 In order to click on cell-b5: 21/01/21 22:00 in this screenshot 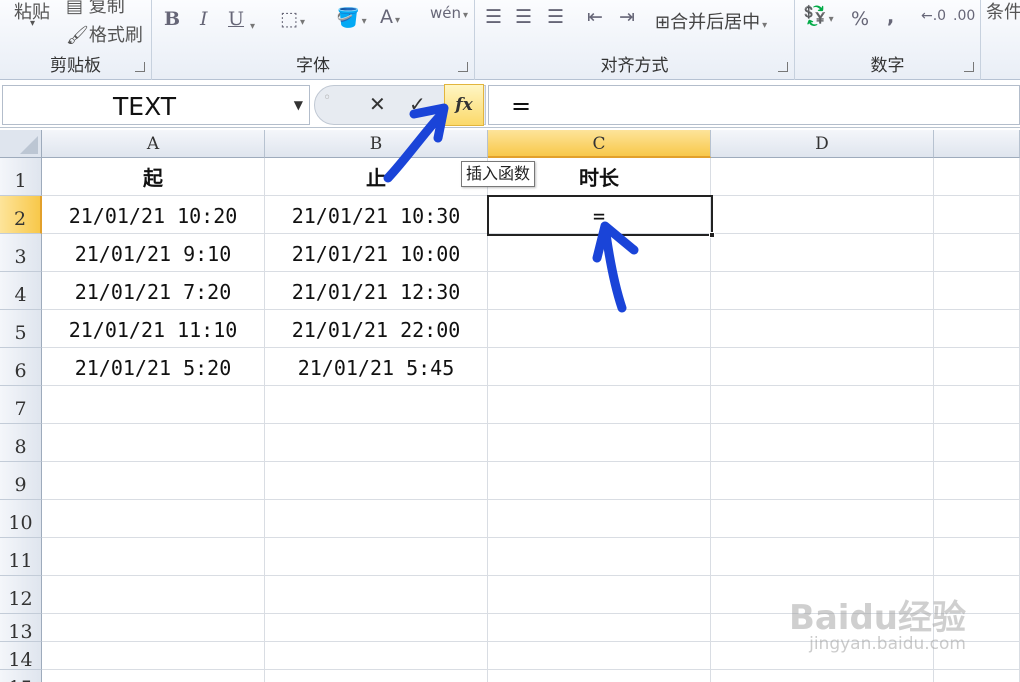, I will do `click(376, 329)`.